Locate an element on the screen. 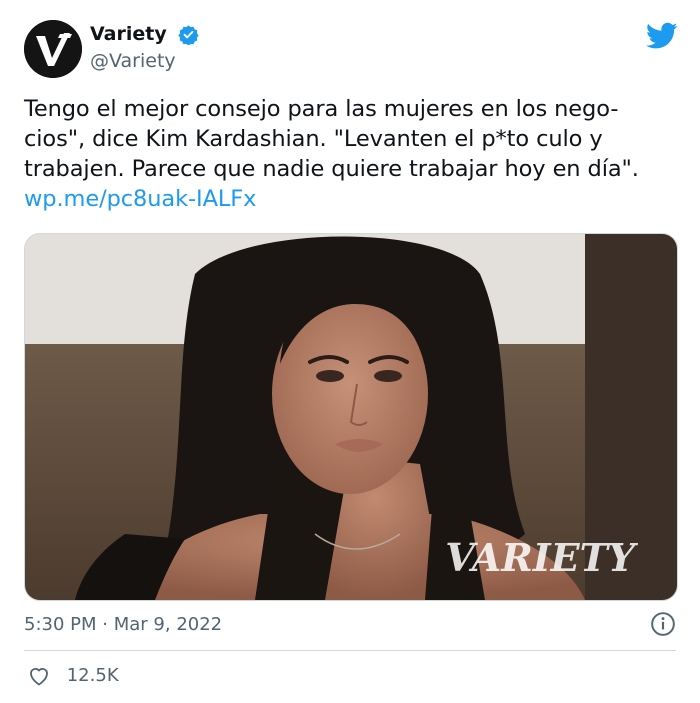  like-count: 12.5K is located at coordinates (93, 676).